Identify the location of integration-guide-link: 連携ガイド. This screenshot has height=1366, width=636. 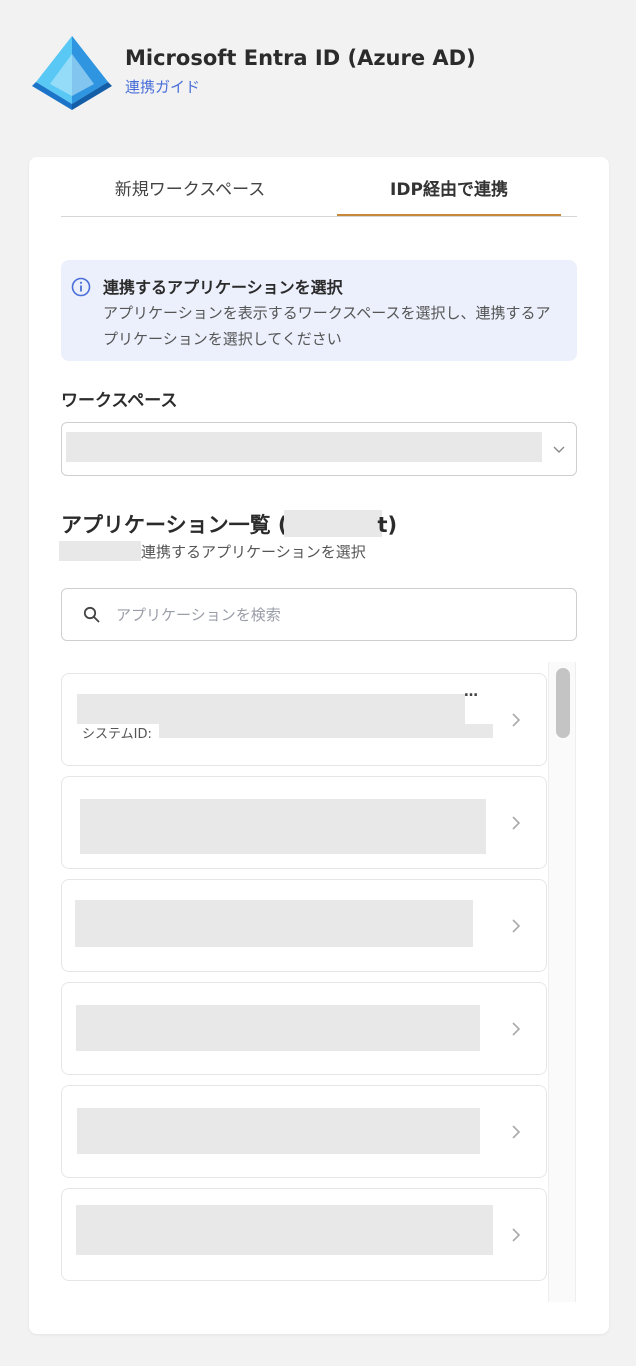
(162, 86).